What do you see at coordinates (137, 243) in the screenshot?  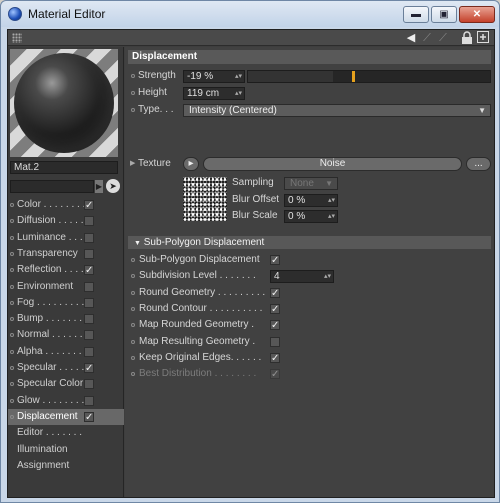 I see `collapse-arrow-icon: ▼` at bounding box center [137, 243].